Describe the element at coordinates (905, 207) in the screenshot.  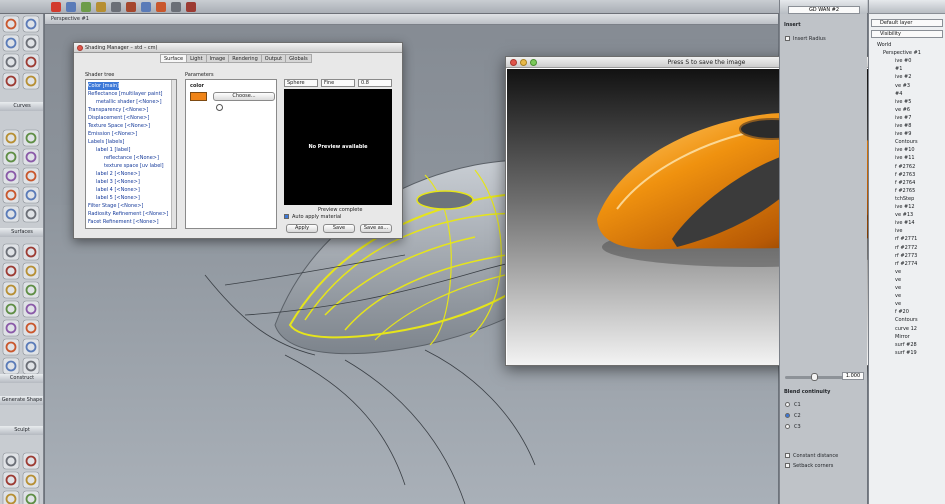
I see `object-list-item: ive #12` at that location.